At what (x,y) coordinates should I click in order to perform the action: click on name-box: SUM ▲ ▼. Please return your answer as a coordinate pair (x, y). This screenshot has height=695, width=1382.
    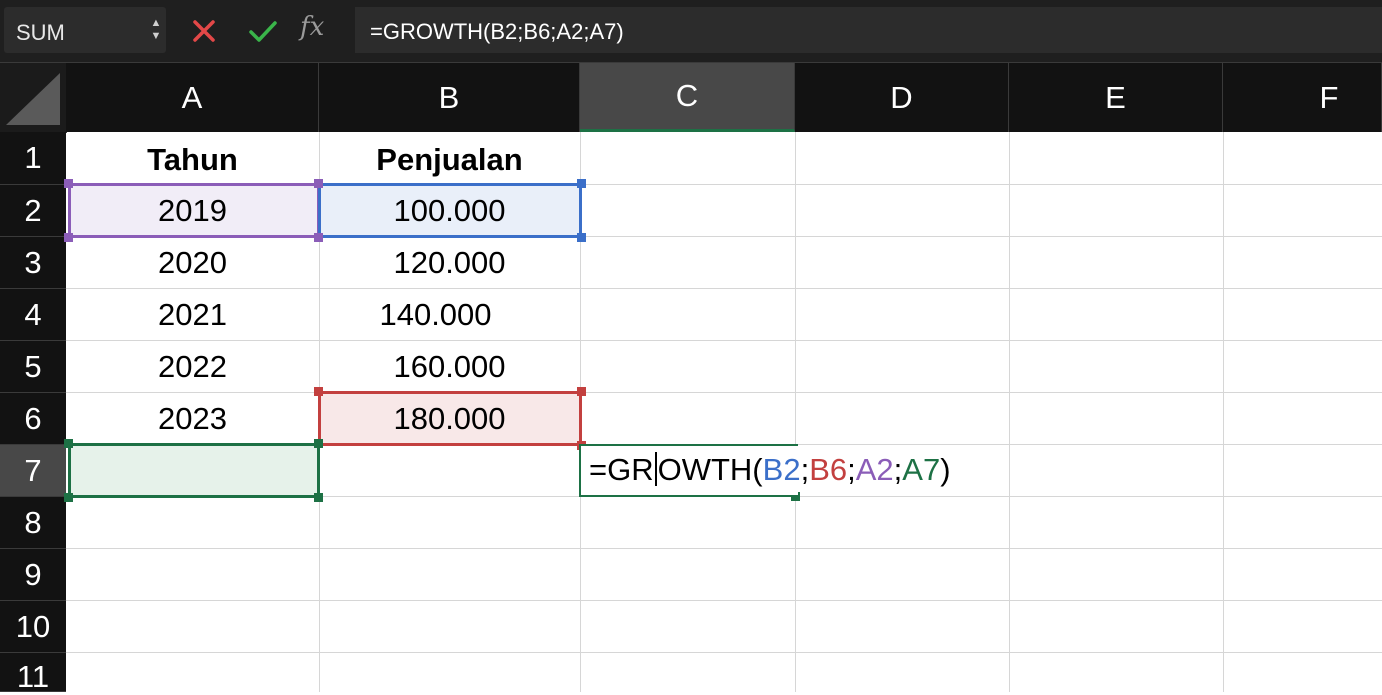
    Looking at the image, I should click on (85, 30).